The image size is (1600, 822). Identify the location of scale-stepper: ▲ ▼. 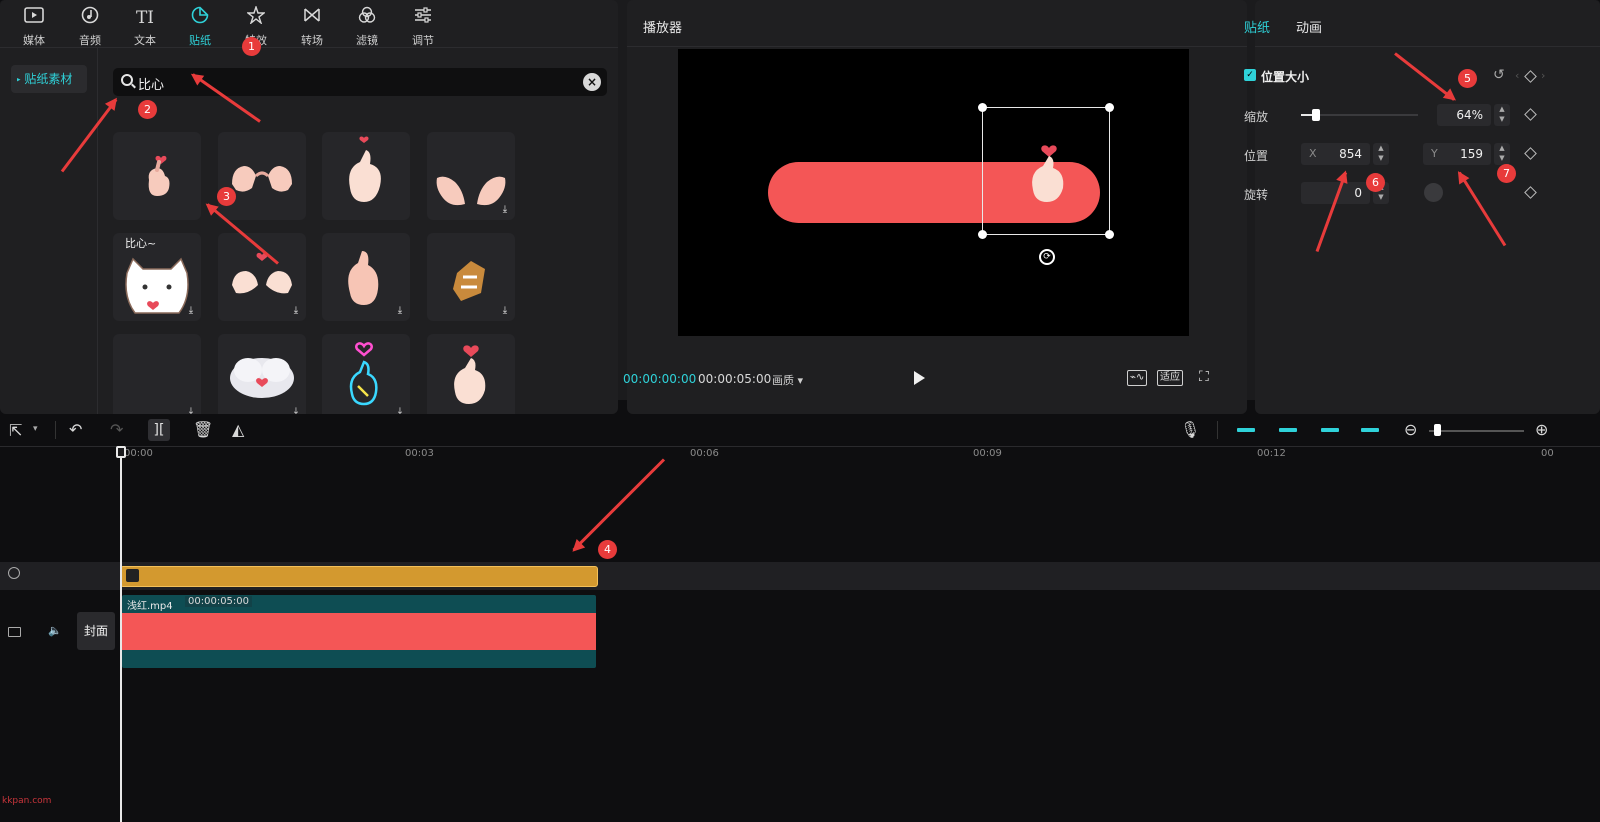
(1502, 115).